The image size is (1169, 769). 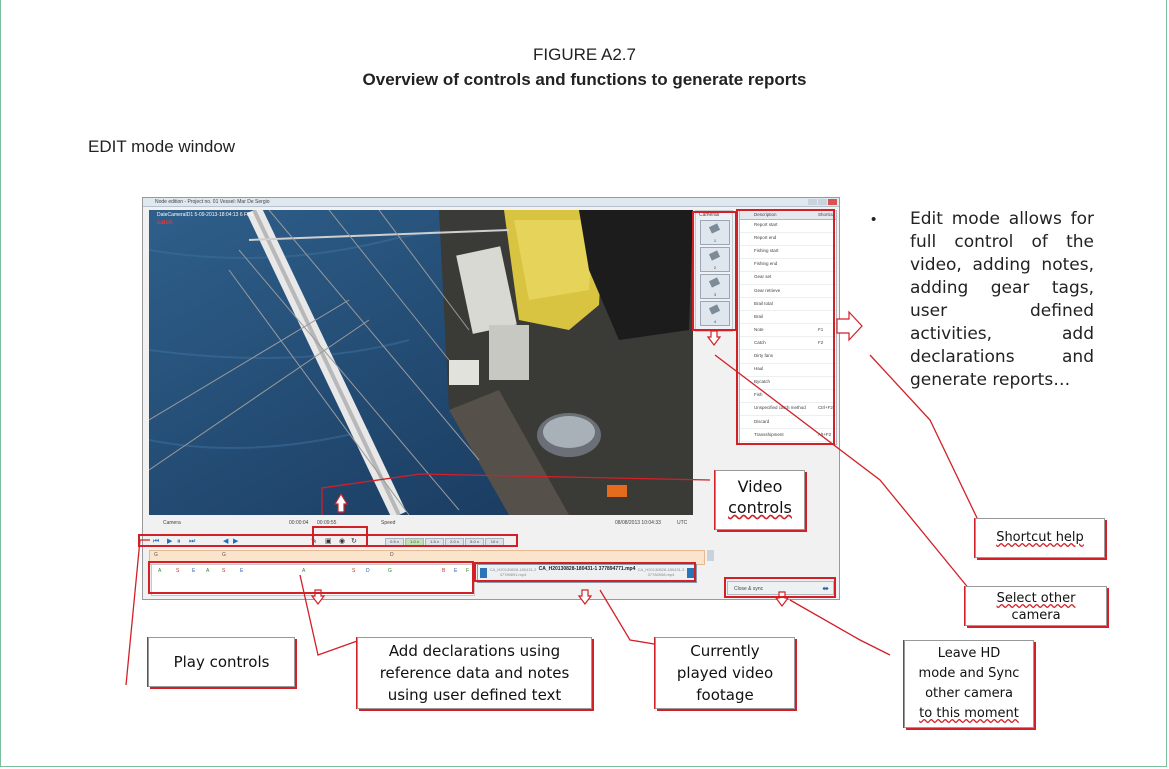 What do you see at coordinates (311, 577) in the screenshot?
I see `declarations-highlight` at bounding box center [311, 577].